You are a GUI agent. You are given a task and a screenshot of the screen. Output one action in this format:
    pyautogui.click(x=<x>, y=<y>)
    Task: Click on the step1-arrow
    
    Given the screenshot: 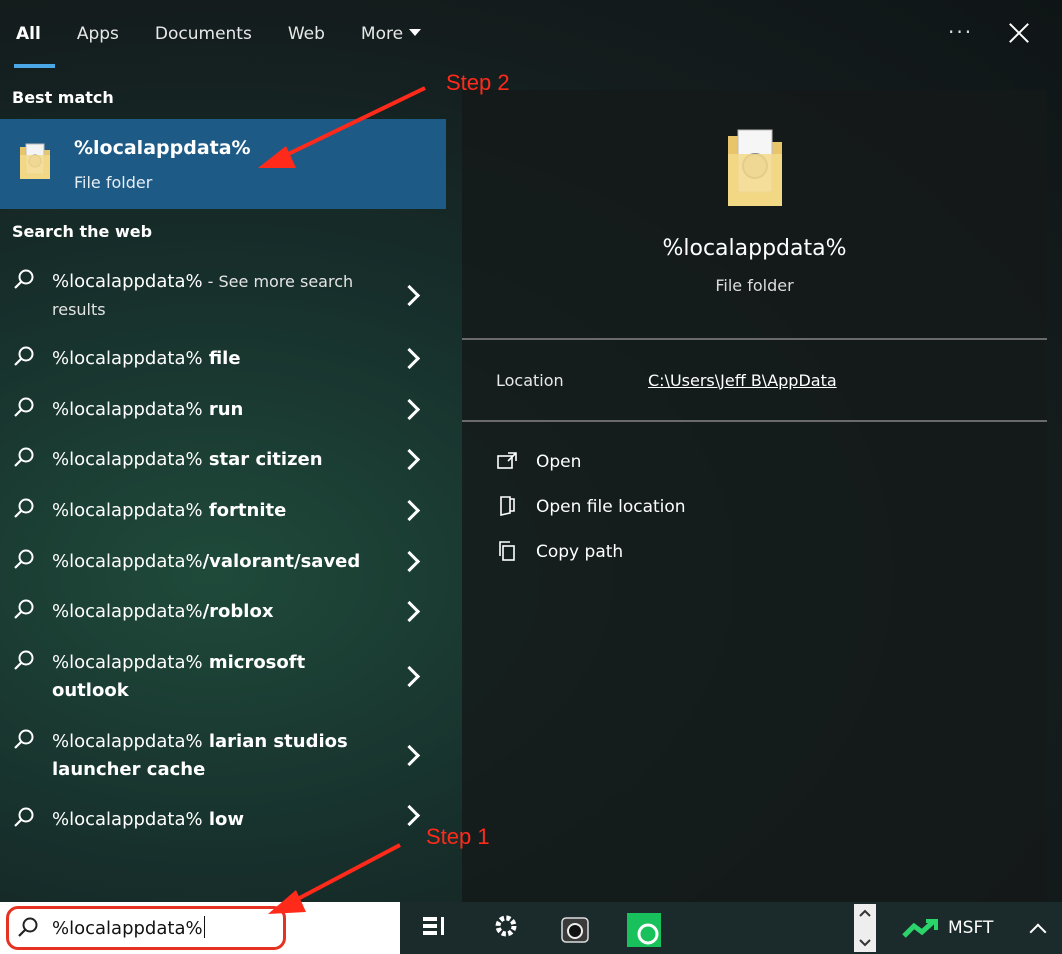 What is the action you would take?
    pyautogui.click(x=346, y=873)
    